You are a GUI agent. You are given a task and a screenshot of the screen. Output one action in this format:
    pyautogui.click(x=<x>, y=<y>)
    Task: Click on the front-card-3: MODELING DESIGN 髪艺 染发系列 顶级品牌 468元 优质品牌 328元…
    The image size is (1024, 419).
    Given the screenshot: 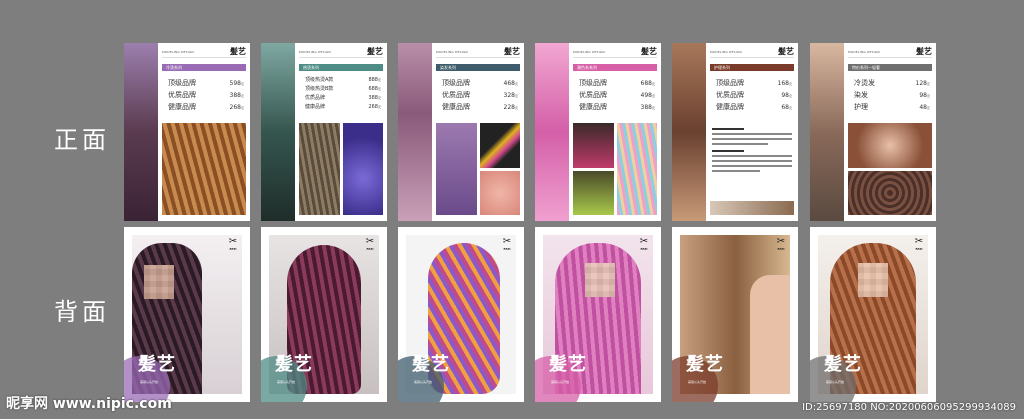 What is the action you would take?
    pyautogui.click(x=461, y=132)
    